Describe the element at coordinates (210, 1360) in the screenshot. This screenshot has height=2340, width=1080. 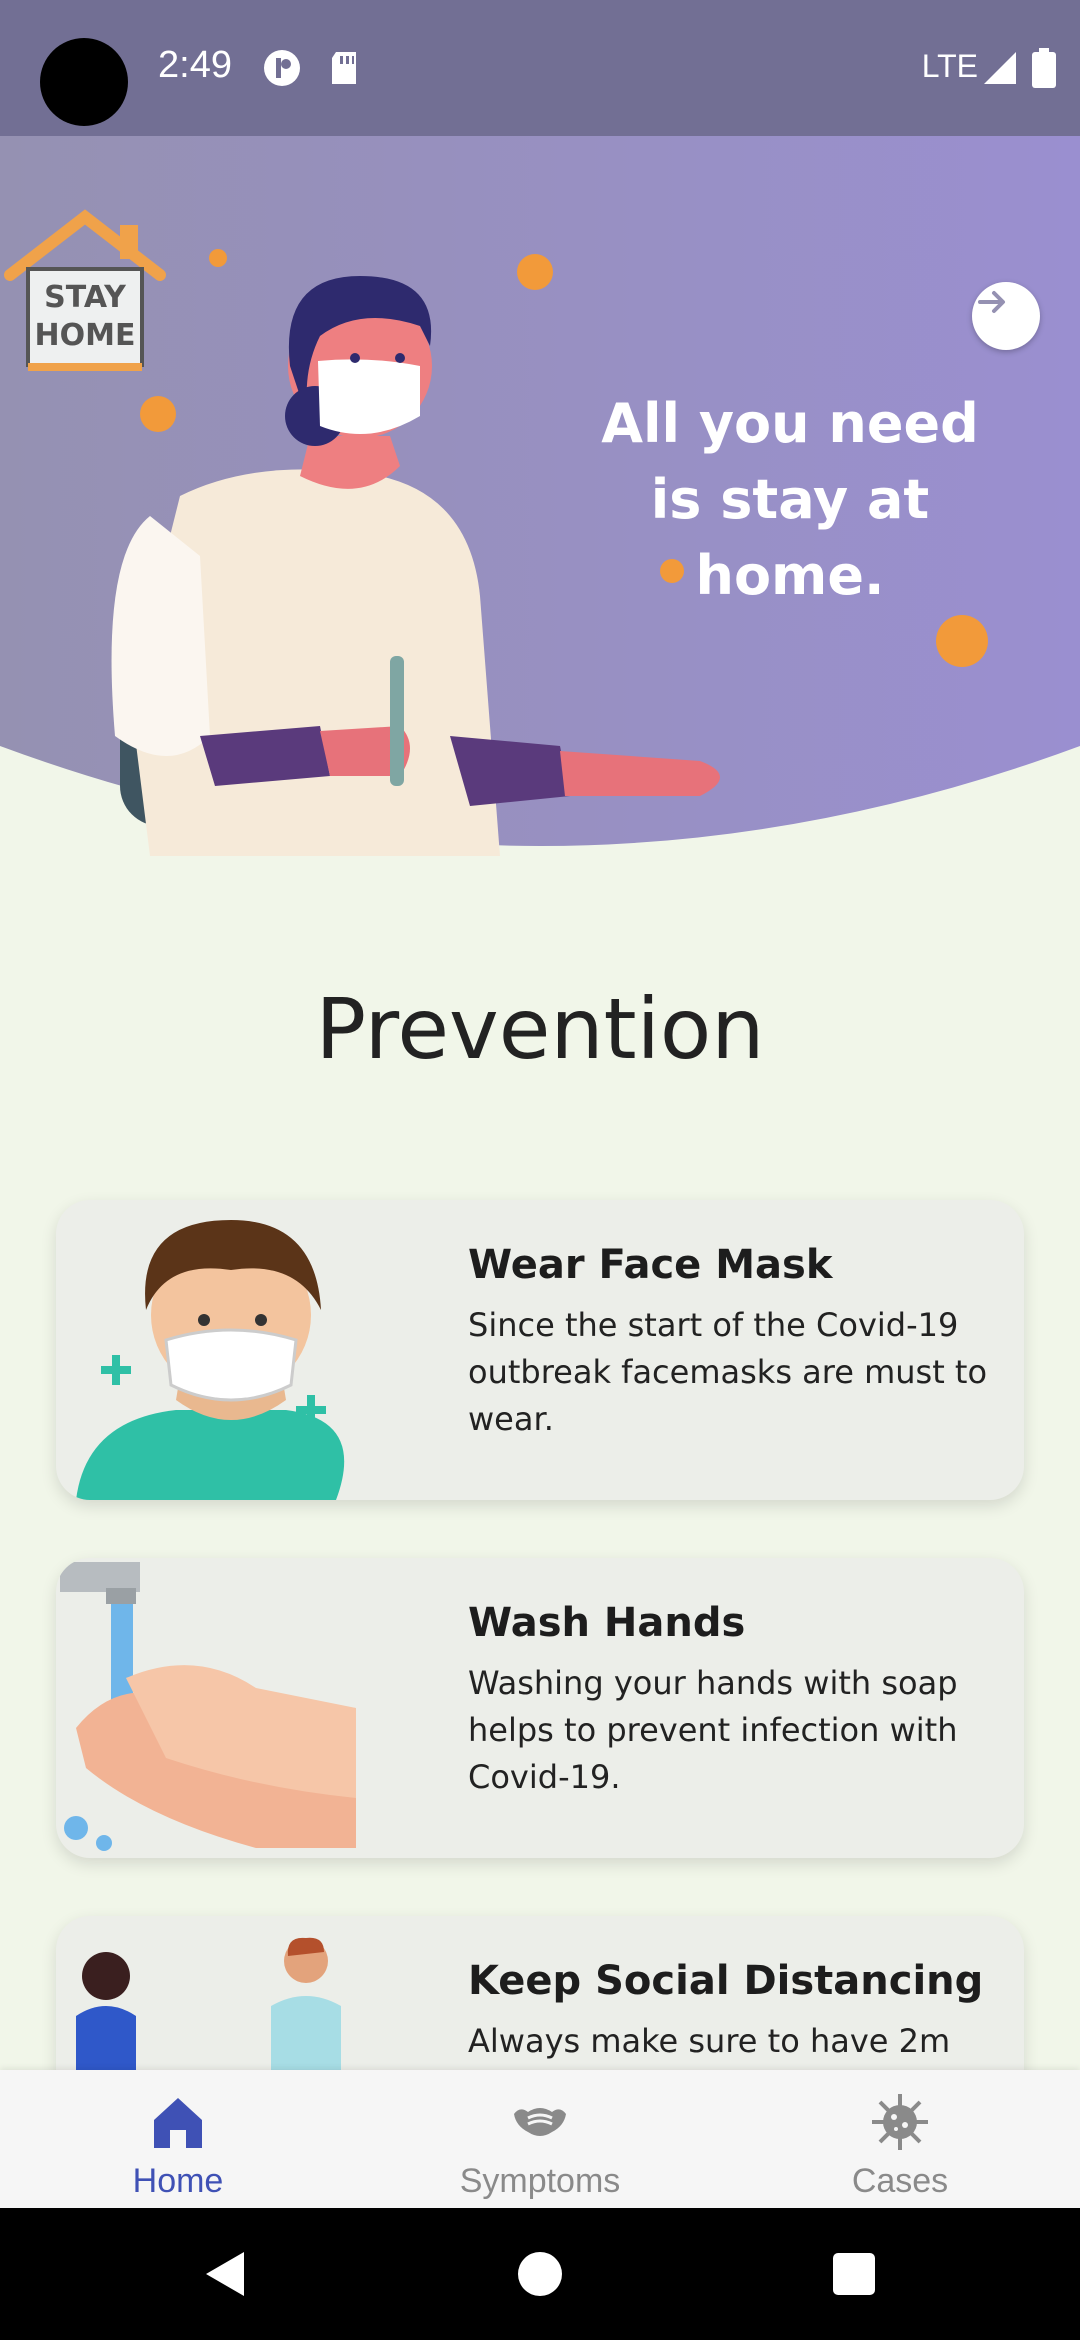
I see `face-mask-illustration` at that location.